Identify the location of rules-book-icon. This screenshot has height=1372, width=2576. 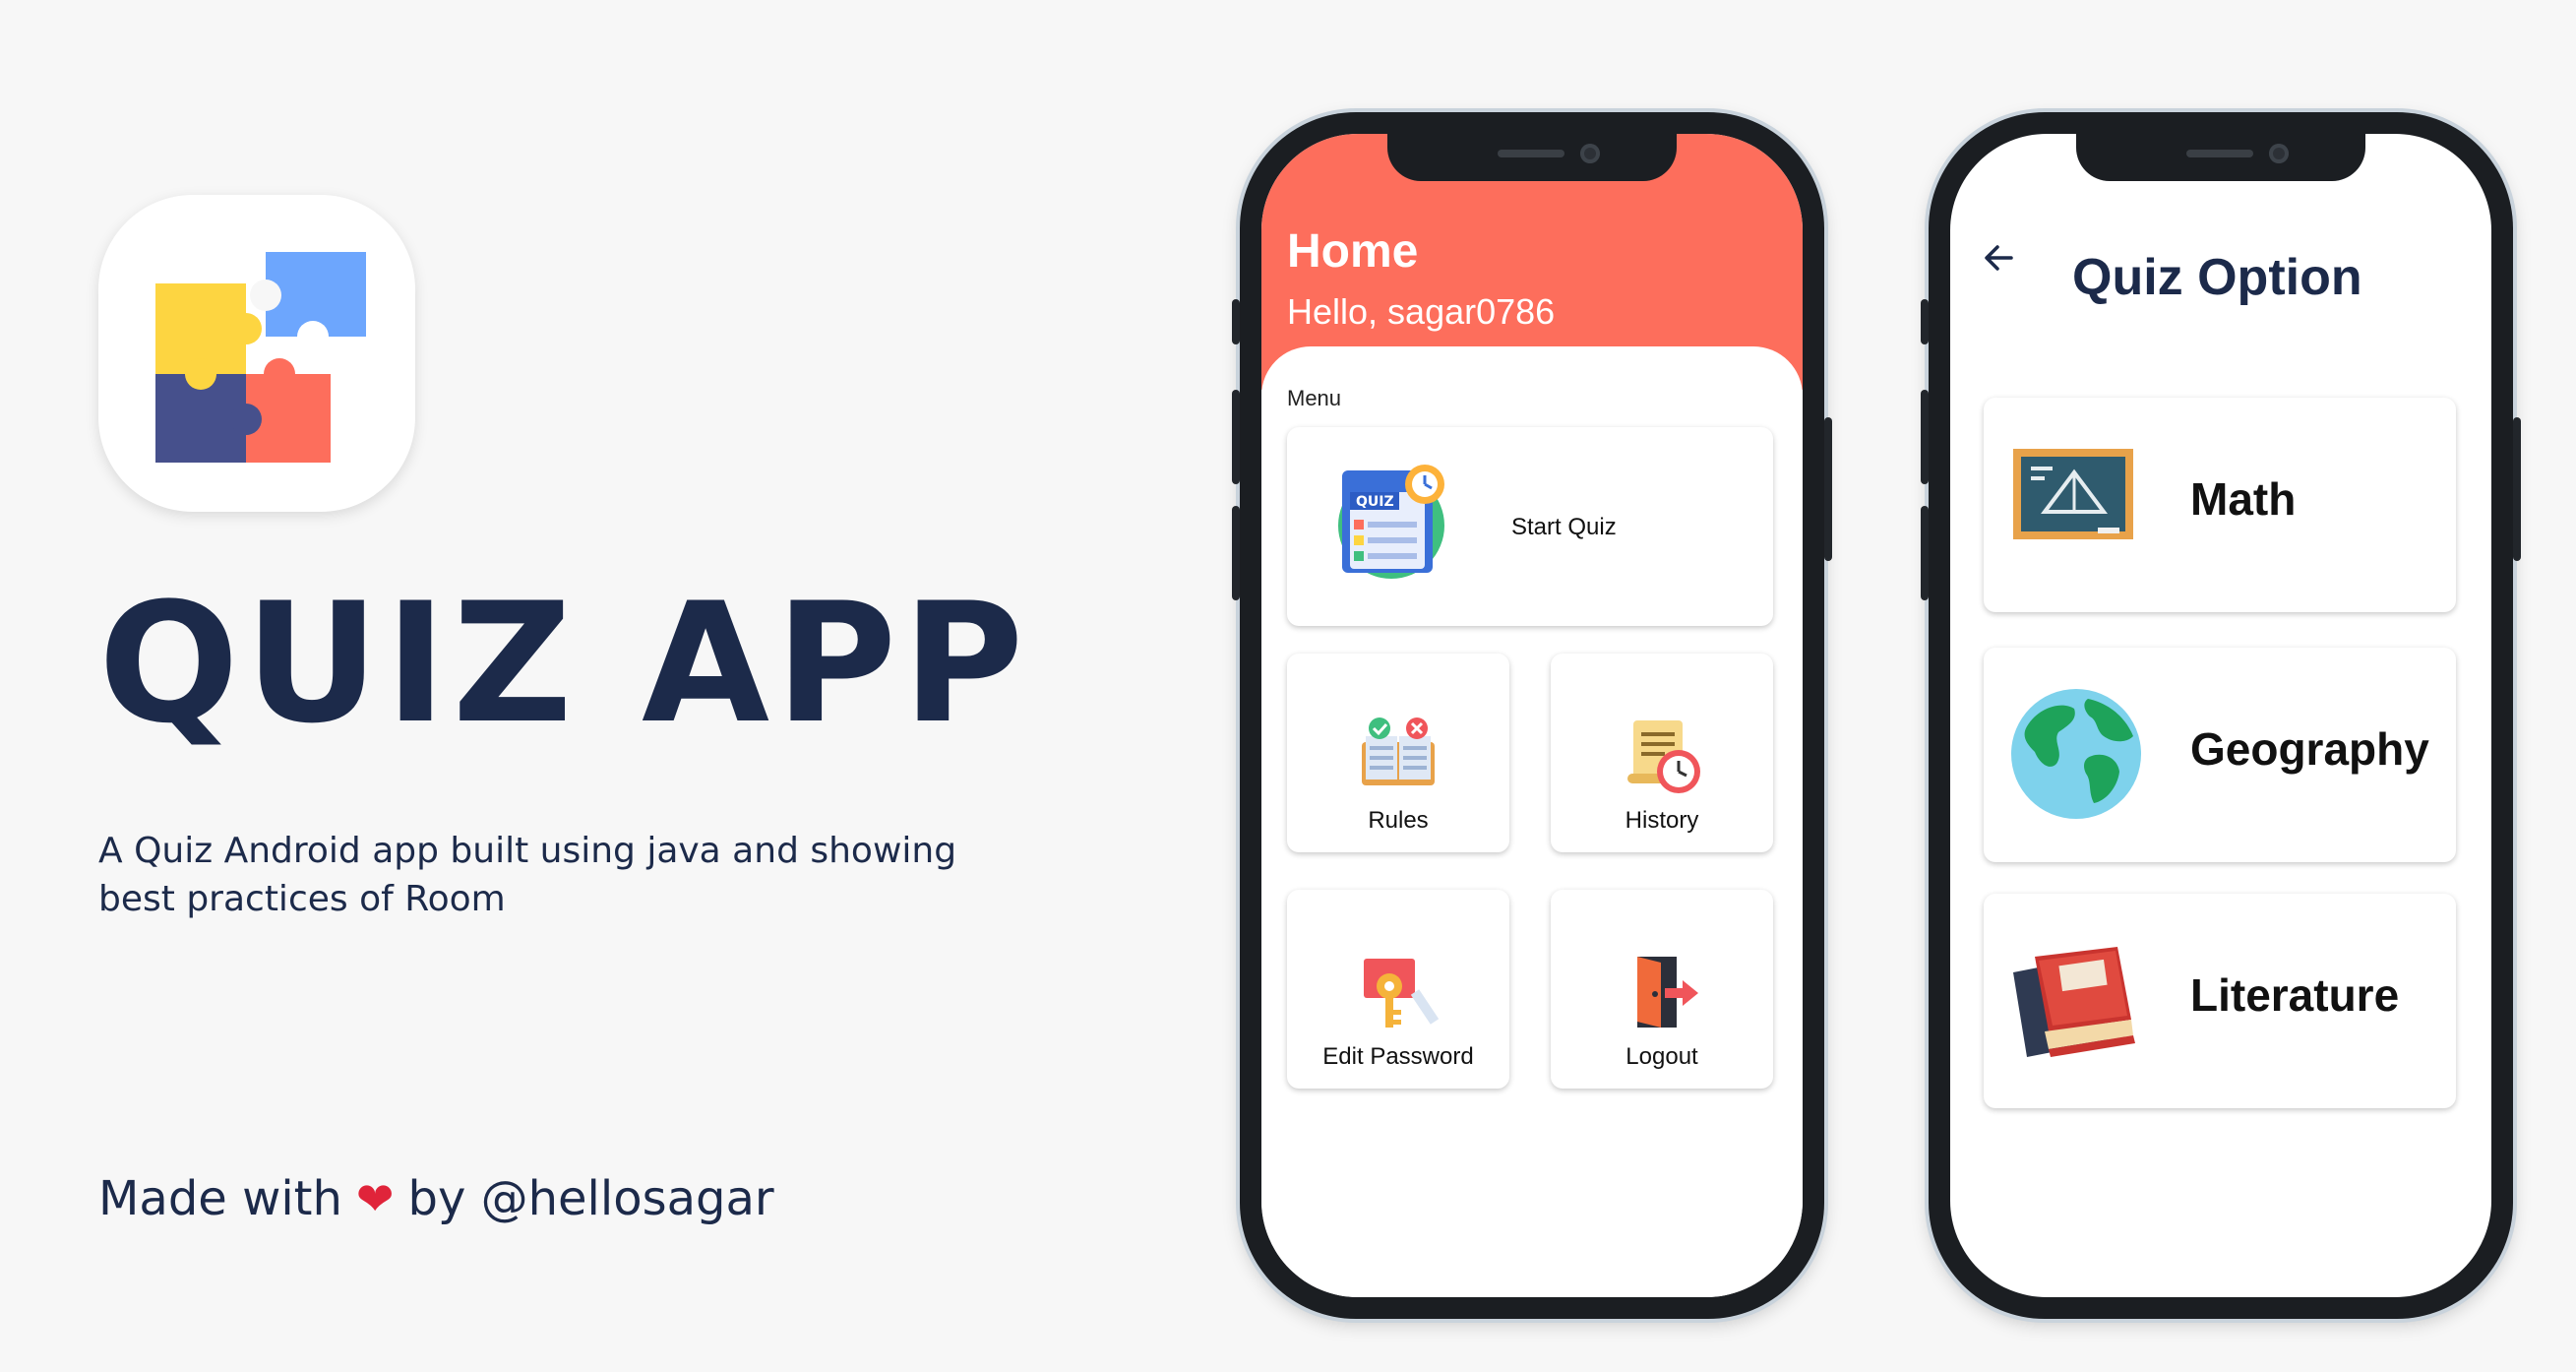
(1398, 751).